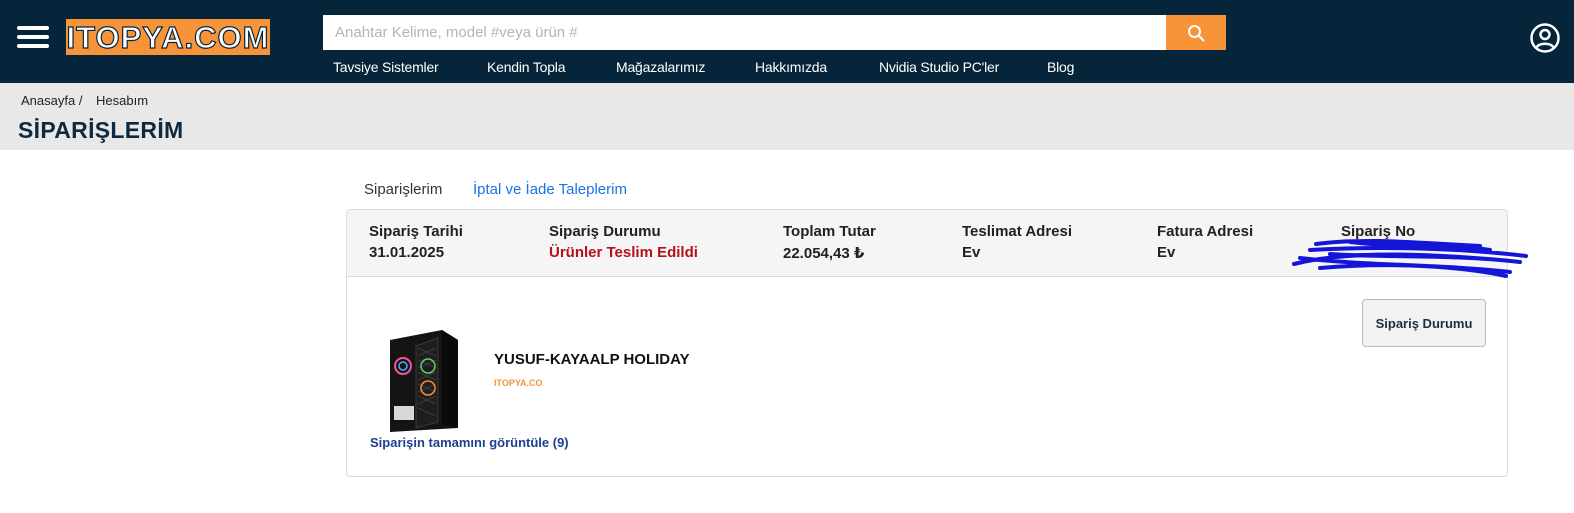  Describe the element at coordinates (791, 68) in the screenshot. I see `nav-hakkimizda: Hakkımızda` at that location.